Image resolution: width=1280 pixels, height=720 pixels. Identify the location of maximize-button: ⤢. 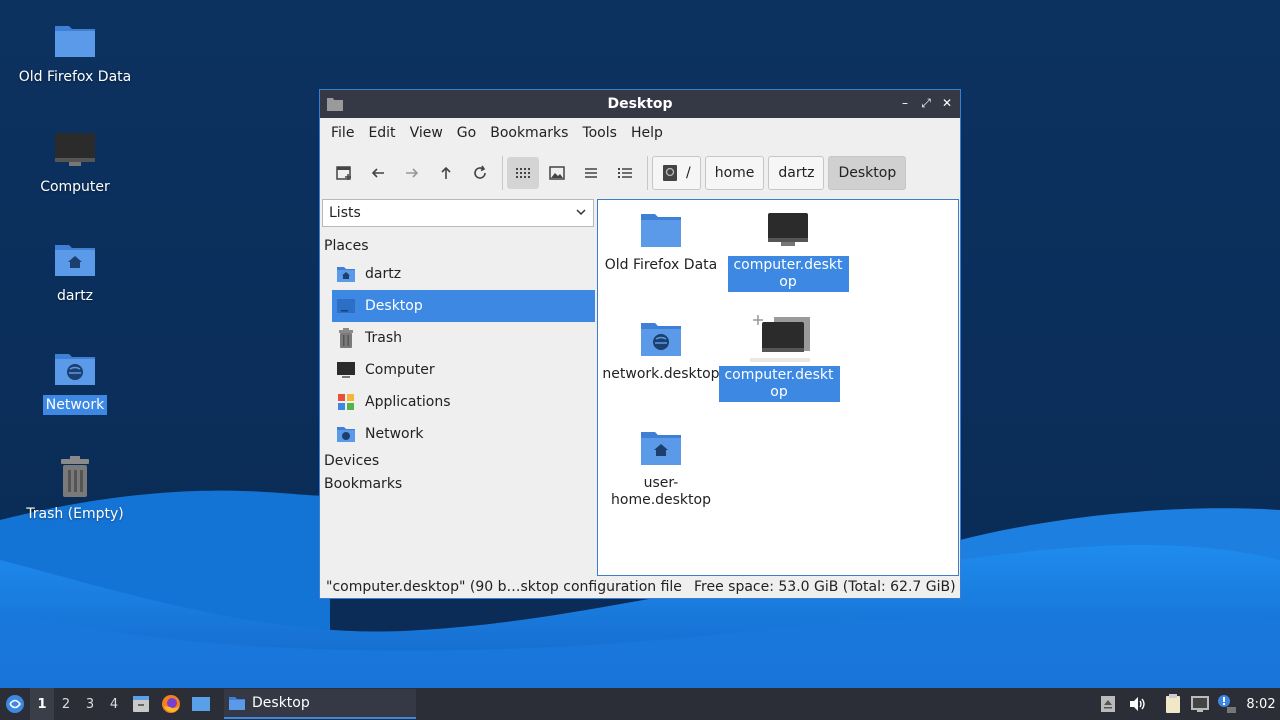
(926, 103).